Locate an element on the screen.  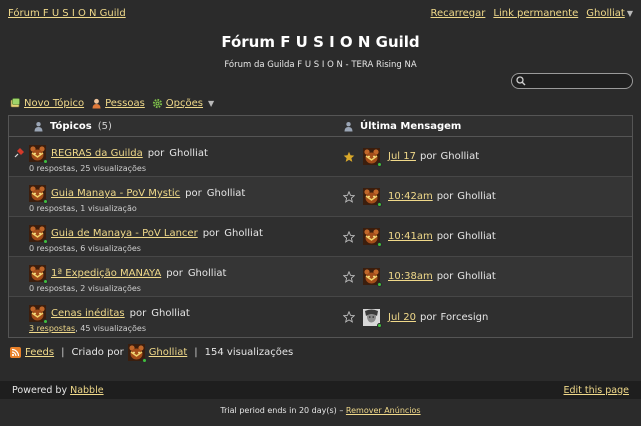
powered-by: Powered by Nabble is located at coordinates (58, 390).